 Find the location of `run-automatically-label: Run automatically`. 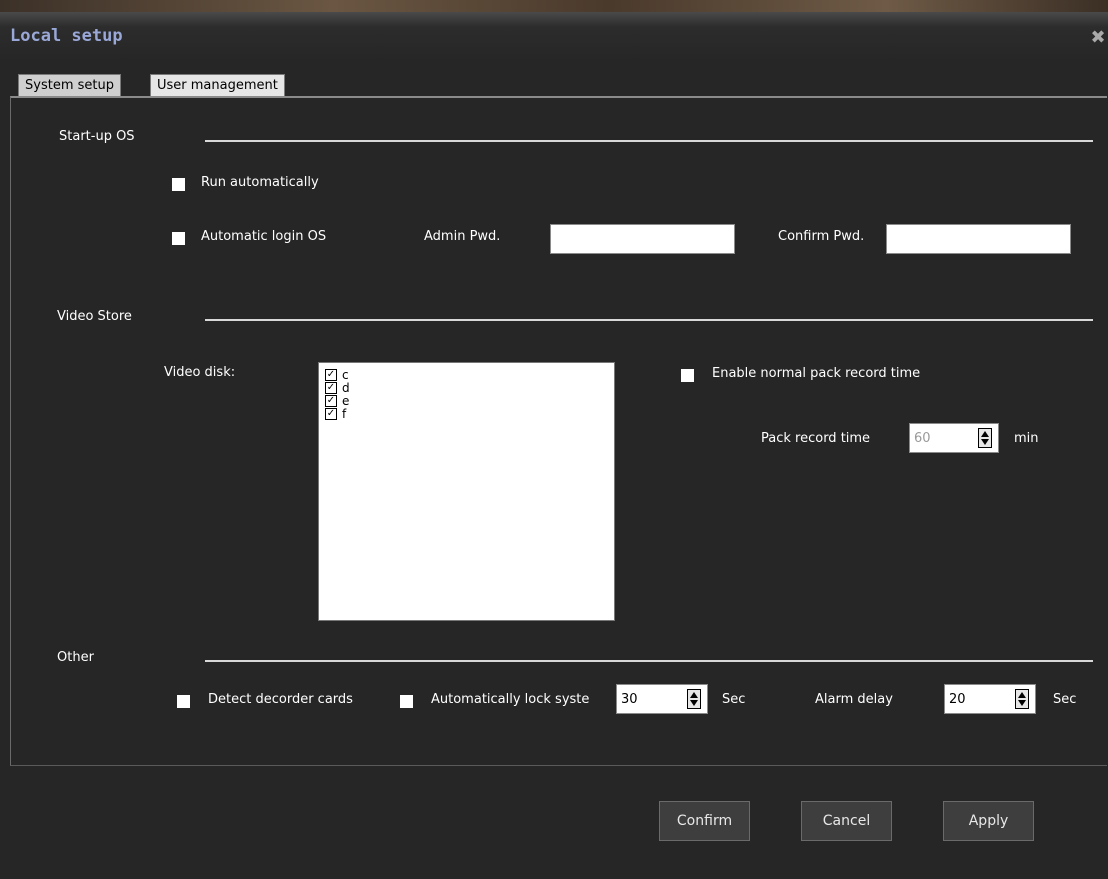

run-automatically-label: Run automatically is located at coordinates (260, 182).